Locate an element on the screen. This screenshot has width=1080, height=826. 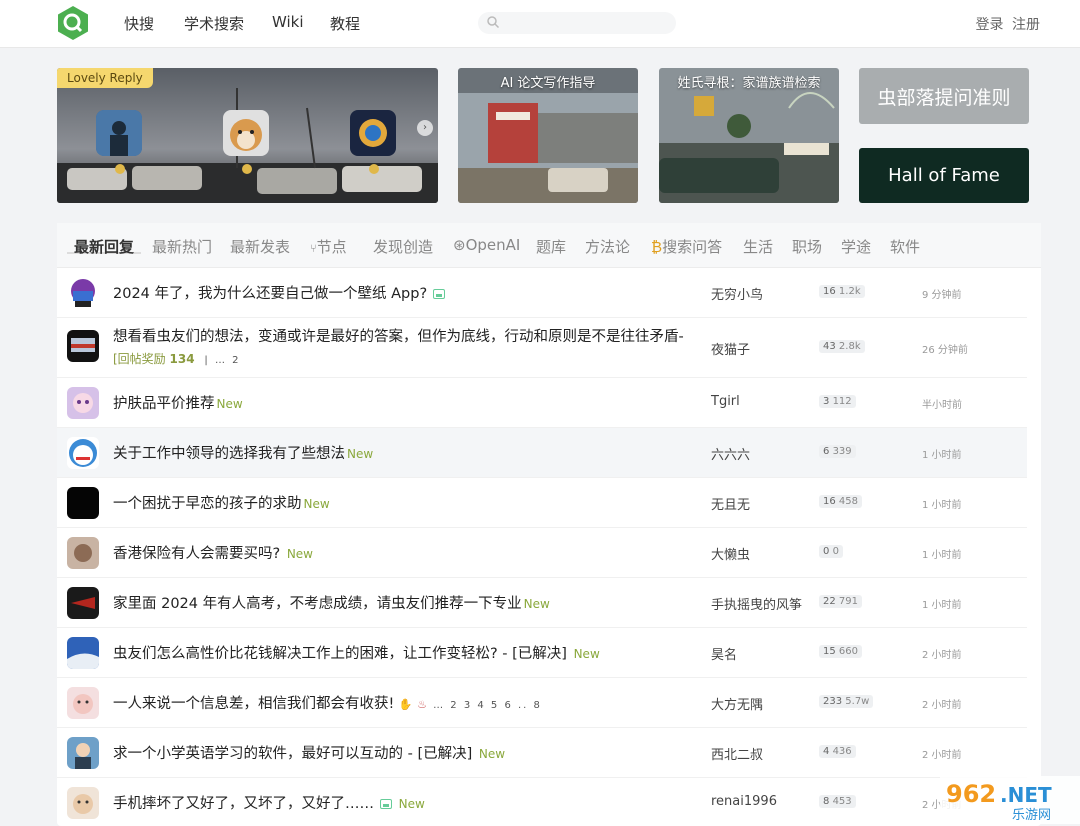
topic-author: 无且无 is located at coordinates (730, 503).